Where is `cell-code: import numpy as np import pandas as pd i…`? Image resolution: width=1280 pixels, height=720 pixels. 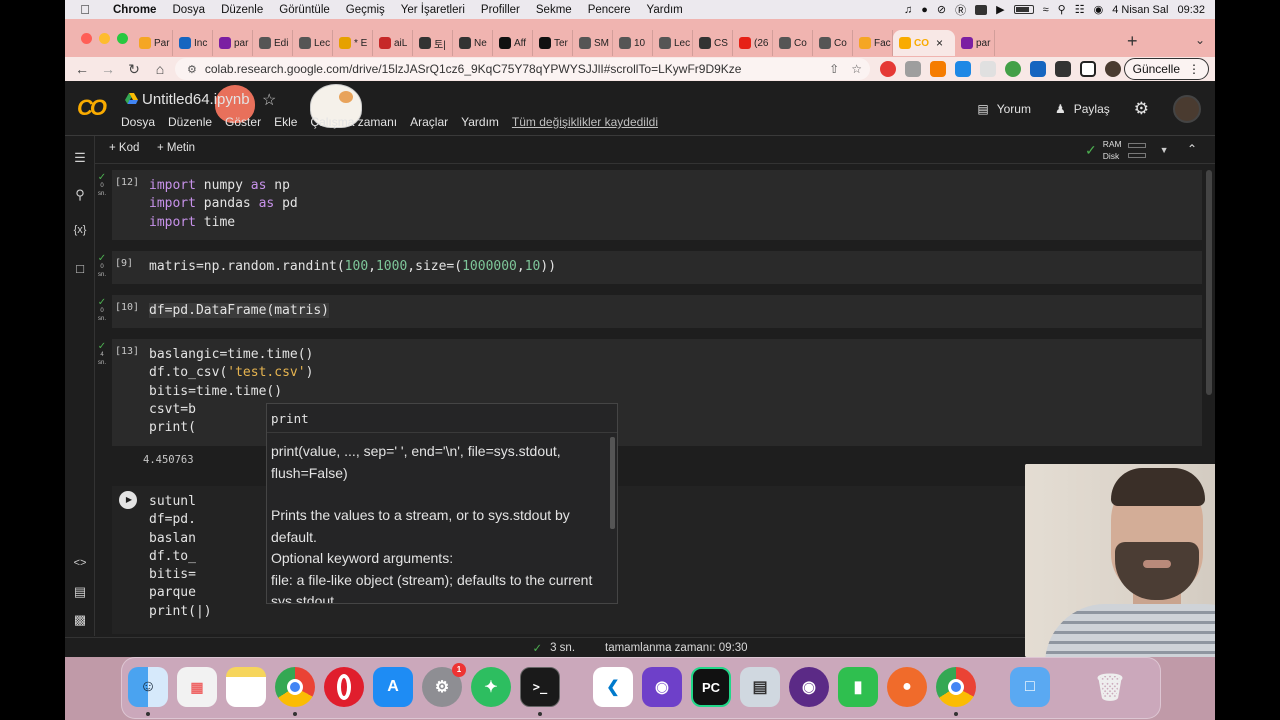
cell-code: import numpy as np import pandas as pd i… is located at coordinates (223, 204).